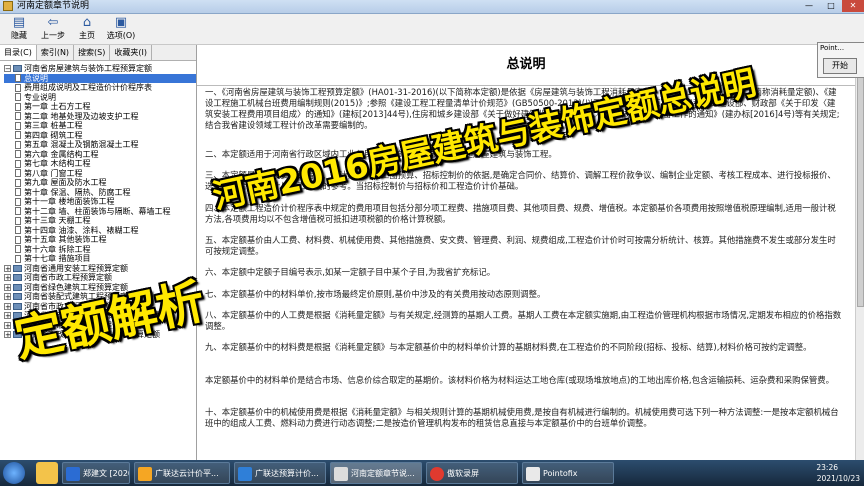 The width and height of the screenshot is (864, 486). What do you see at coordinates (100, 78) in the screenshot?
I see `tree-item-selected: 总说明` at bounding box center [100, 78].